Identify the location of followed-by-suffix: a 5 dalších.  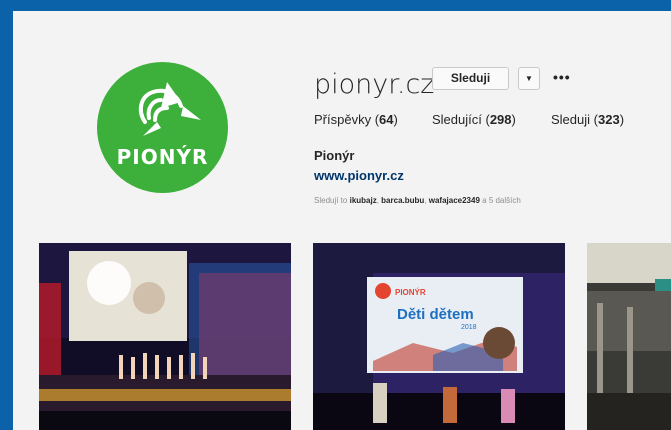
(501, 200).